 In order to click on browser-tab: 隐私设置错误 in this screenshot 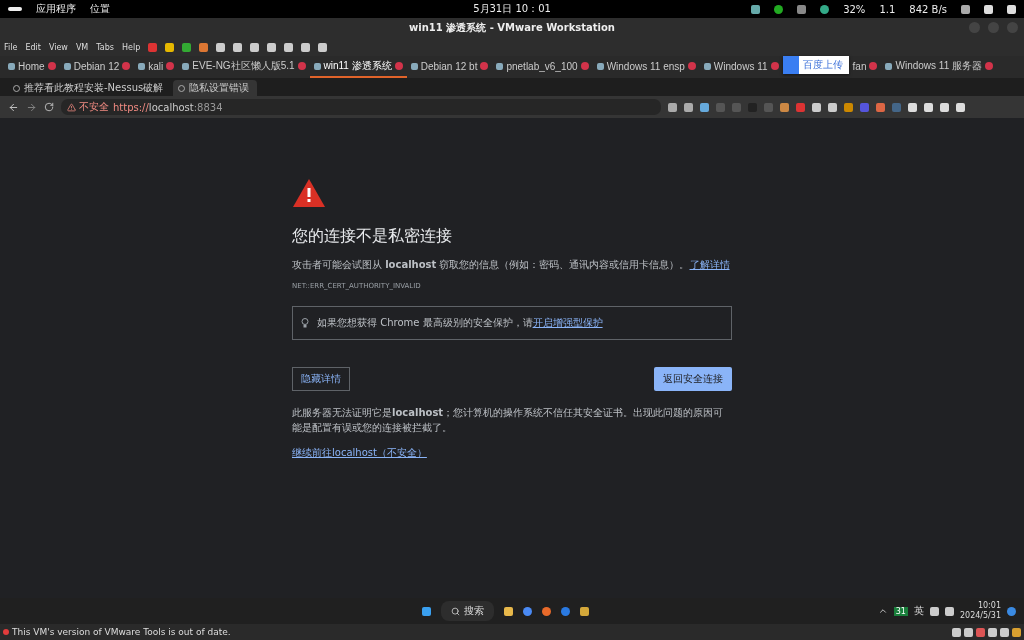, I will do `click(215, 88)`.